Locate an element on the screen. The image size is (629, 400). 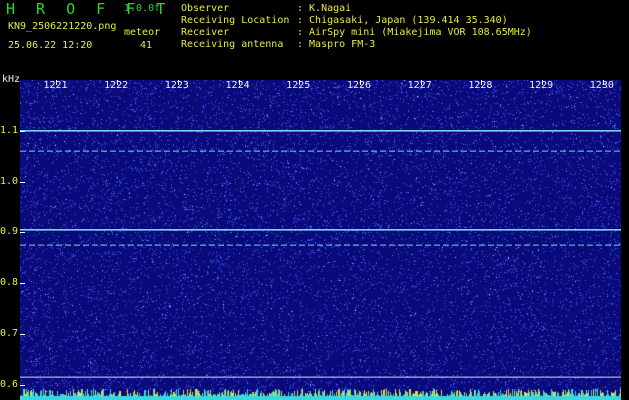
file-name: KN9_2506221220.png is located at coordinates (62, 26).